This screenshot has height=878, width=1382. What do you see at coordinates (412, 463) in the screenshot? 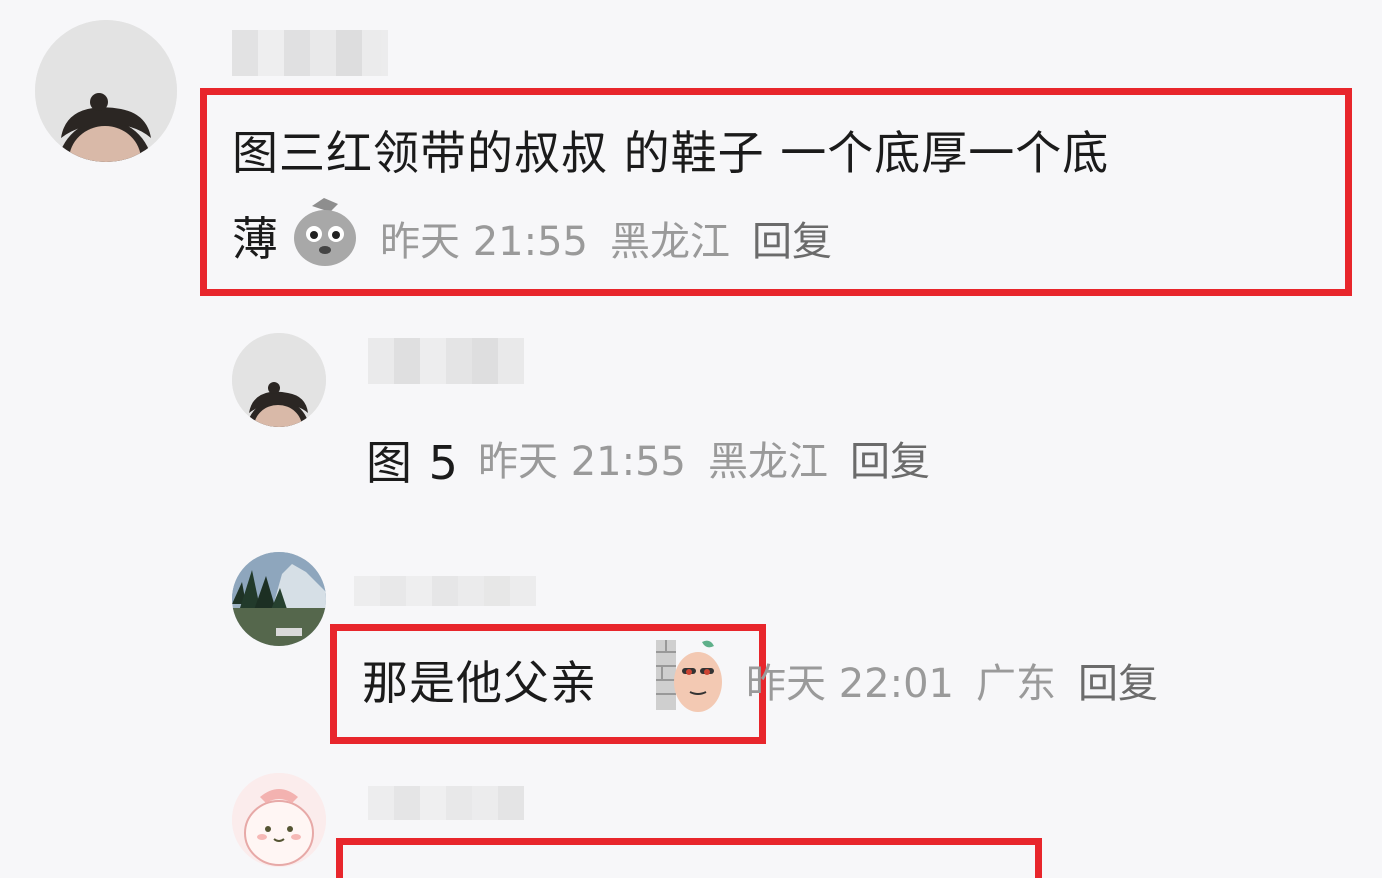
I see `comment-text: 图 5` at bounding box center [412, 463].